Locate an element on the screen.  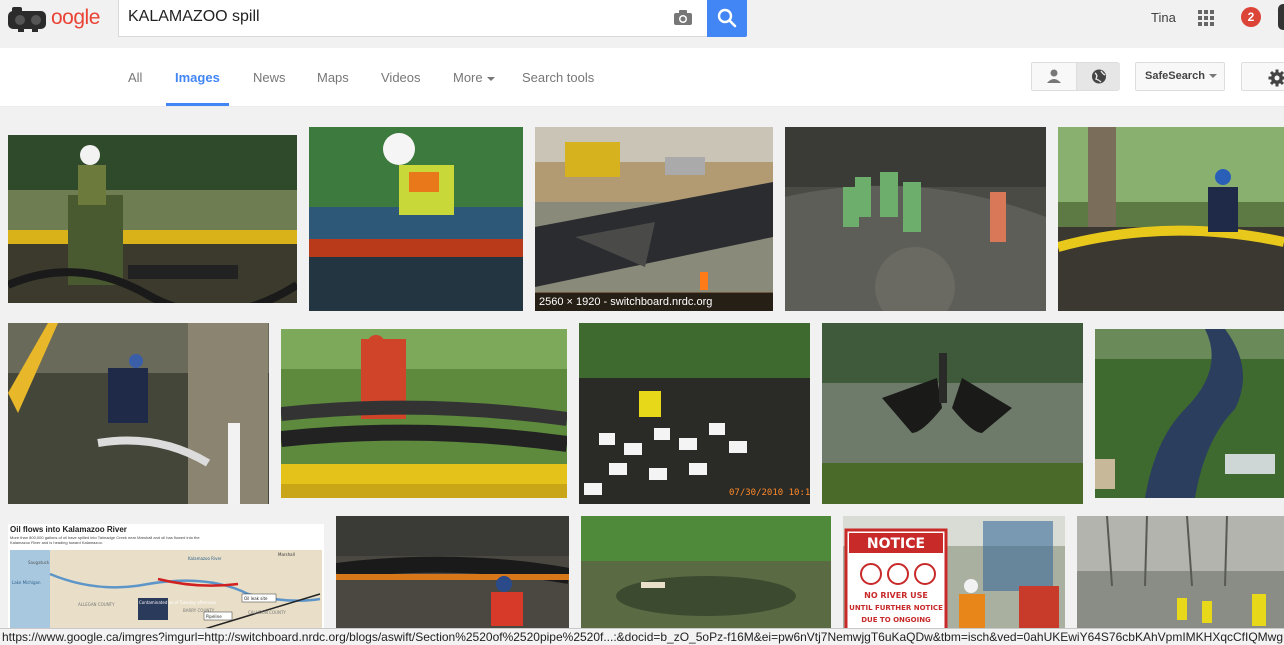
view-toggle is located at coordinates (1075, 76).